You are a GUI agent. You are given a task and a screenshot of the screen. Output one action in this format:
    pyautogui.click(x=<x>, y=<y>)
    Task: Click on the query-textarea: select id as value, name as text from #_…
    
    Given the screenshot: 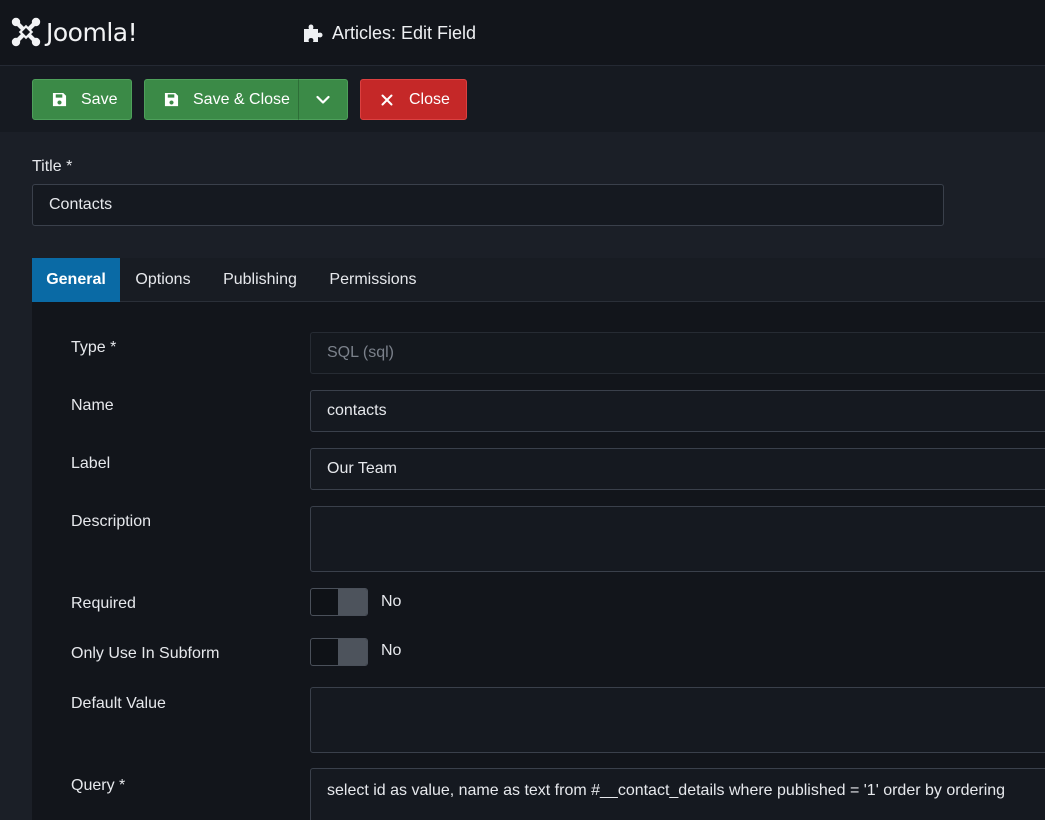 What is the action you would take?
    pyautogui.click(x=677, y=794)
    